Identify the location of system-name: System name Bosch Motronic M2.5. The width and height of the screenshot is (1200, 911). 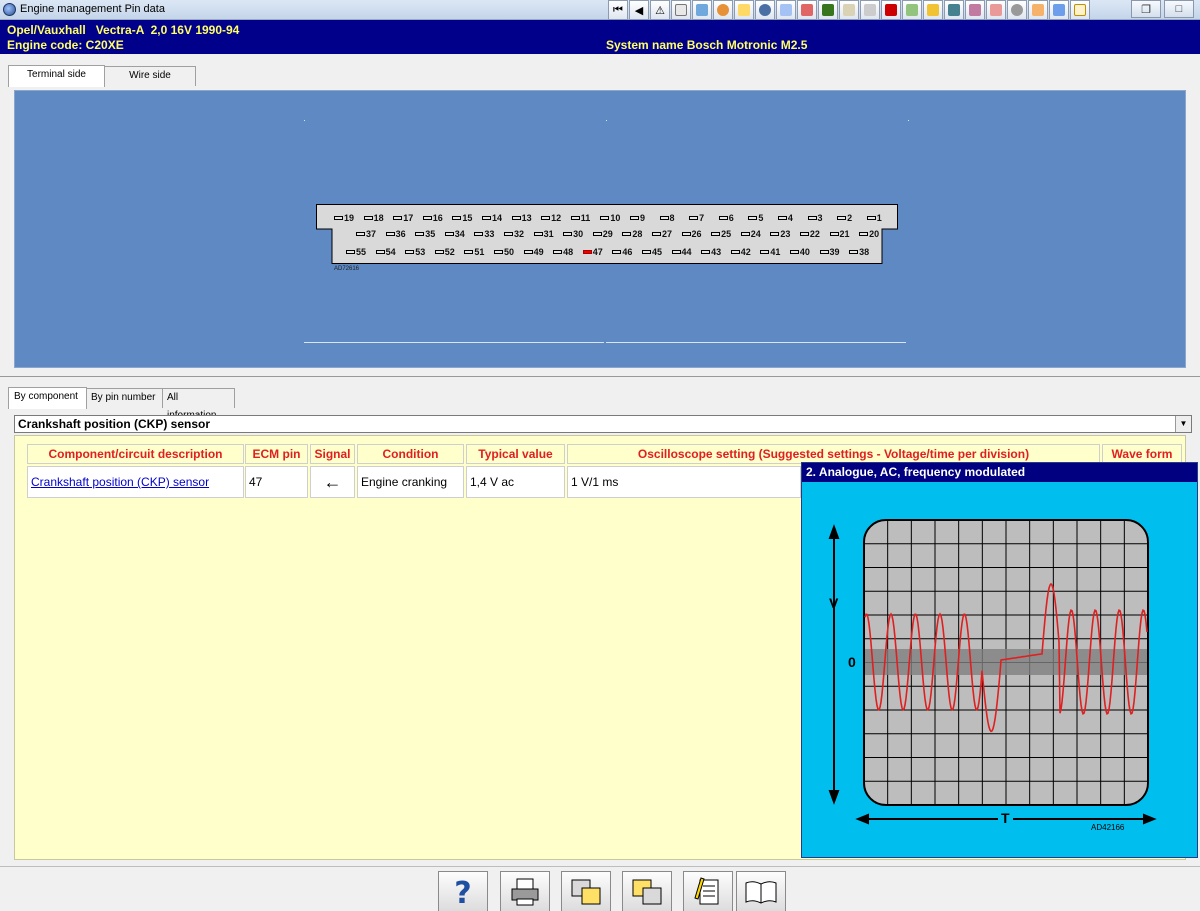
(707, 45).